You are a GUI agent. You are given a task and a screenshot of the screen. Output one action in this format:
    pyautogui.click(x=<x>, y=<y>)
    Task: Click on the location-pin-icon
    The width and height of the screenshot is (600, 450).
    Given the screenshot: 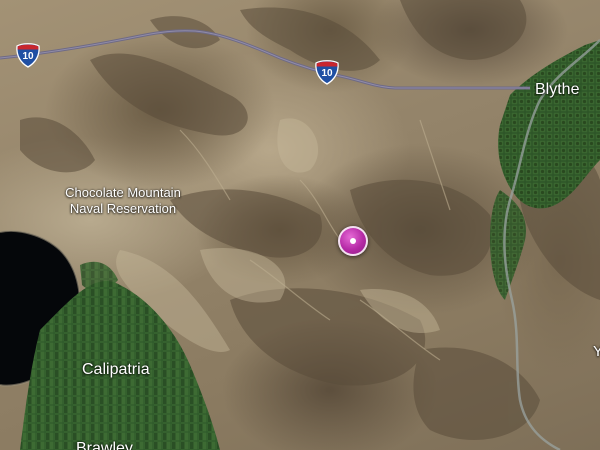 What is the action you would take?
    pyautogui.click(x=353, y=241)
    